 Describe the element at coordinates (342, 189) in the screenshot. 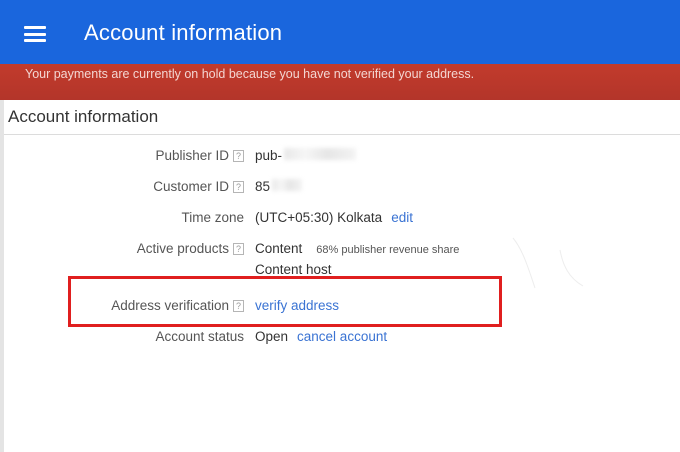

I see `customer-id-row: Customer ID ? 85` at that location.